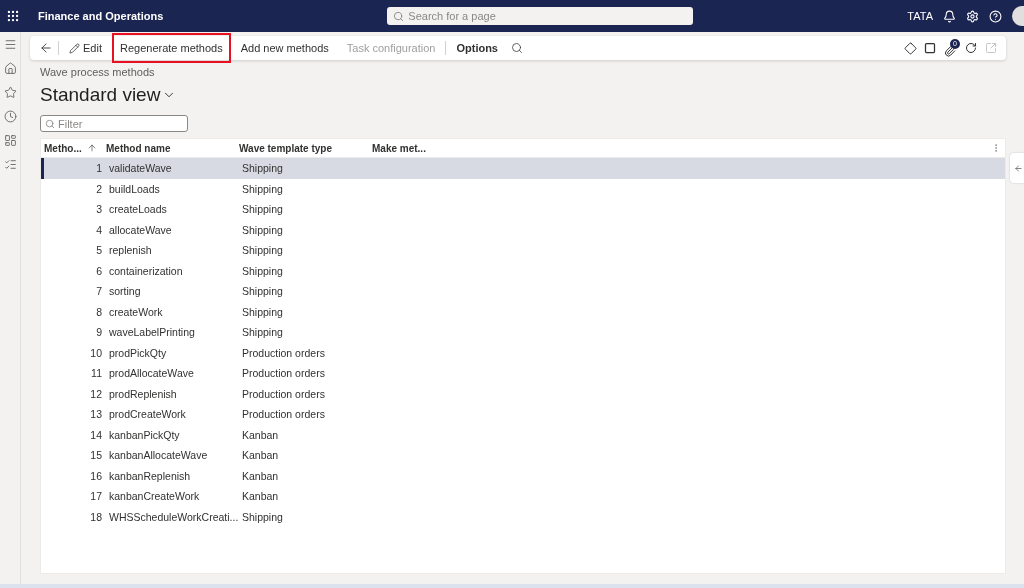  I want to click on page-caption: Wave process methods, so click(98, 72).